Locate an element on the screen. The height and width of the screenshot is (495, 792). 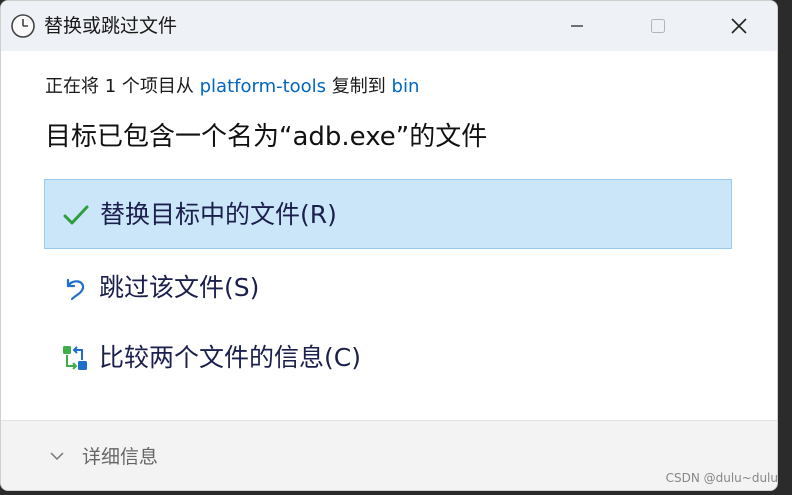
compare-files-label: 比较两个文件的信息(C) is located at coordinates (230, 357).